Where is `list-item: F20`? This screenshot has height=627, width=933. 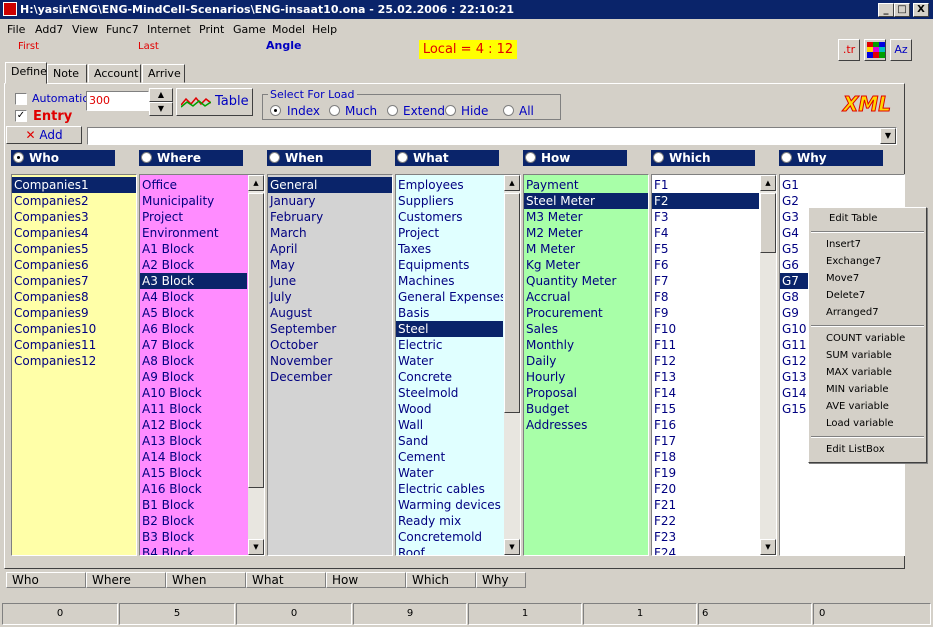
list-item: F20 is located at coordinates (705, 489).